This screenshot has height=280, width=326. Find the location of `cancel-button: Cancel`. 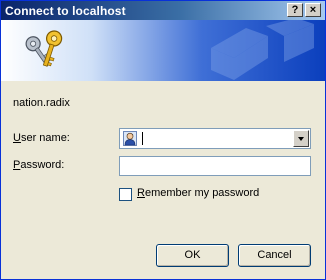

cancel-button: Cancel is located at coordinates (274, 255).